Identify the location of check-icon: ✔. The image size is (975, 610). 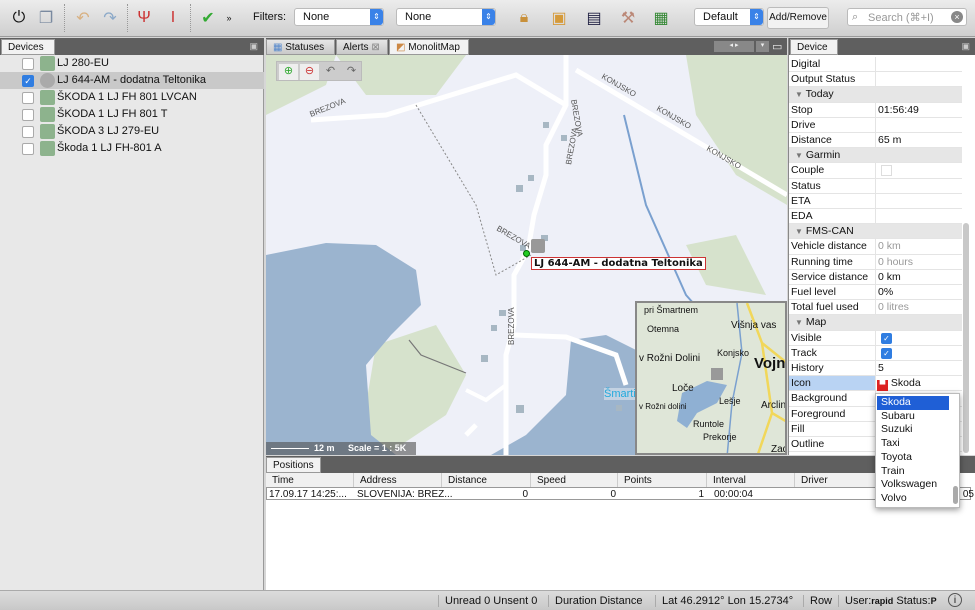
(208, 18).